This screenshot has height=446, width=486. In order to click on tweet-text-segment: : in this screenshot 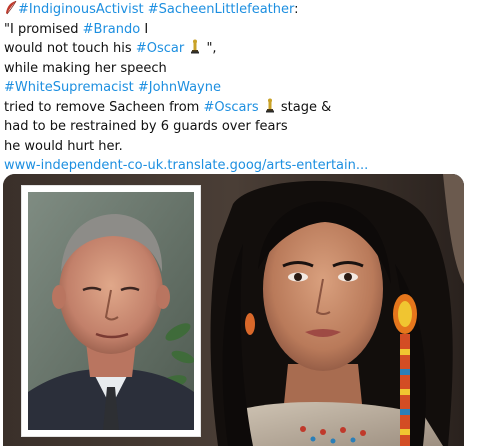, I will do `click(296, 9)`.